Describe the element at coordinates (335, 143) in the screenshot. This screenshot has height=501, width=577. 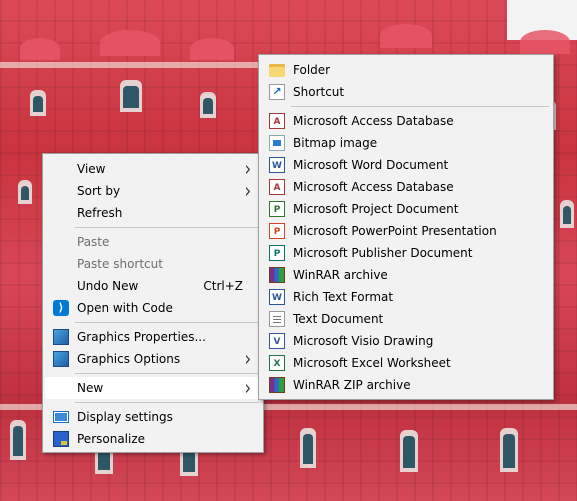
I see `menu-item-label: Bitmap image` at that location.